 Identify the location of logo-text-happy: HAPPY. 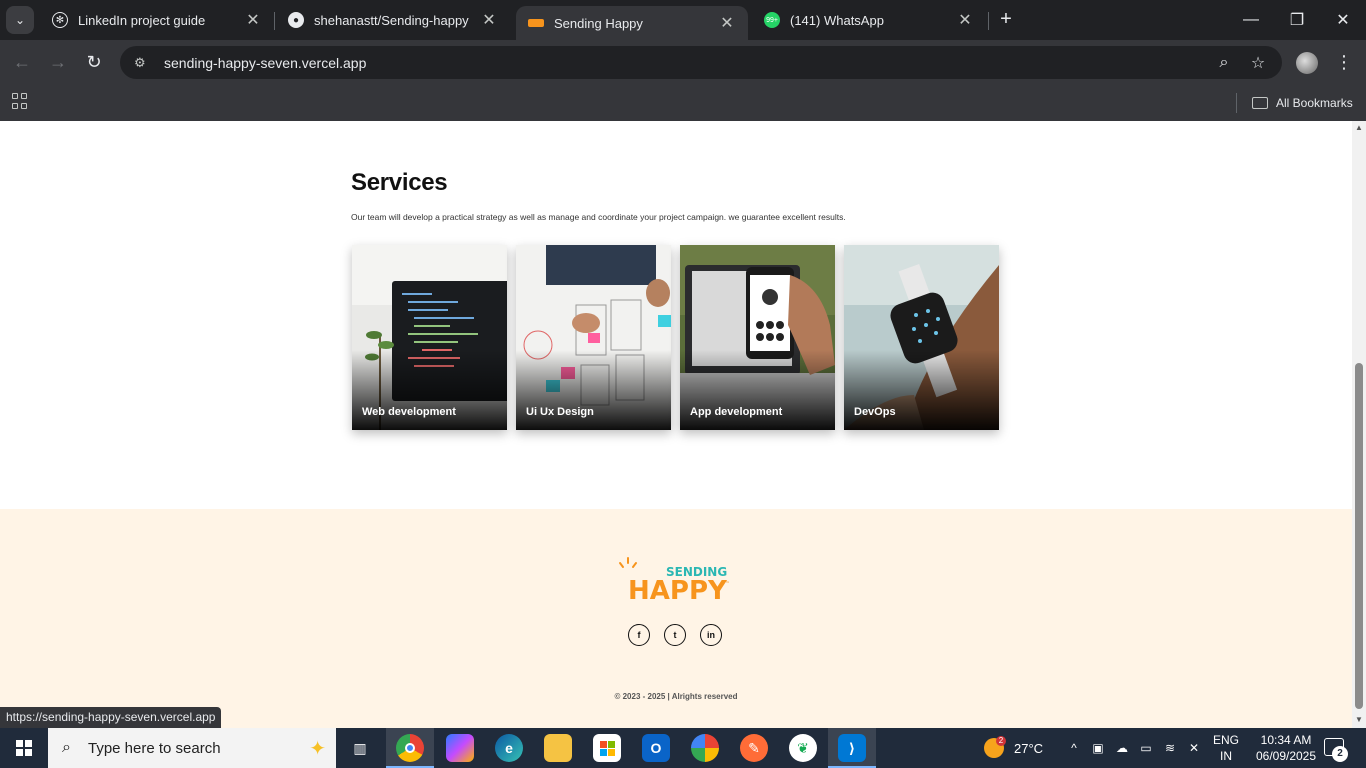
(678, 590).